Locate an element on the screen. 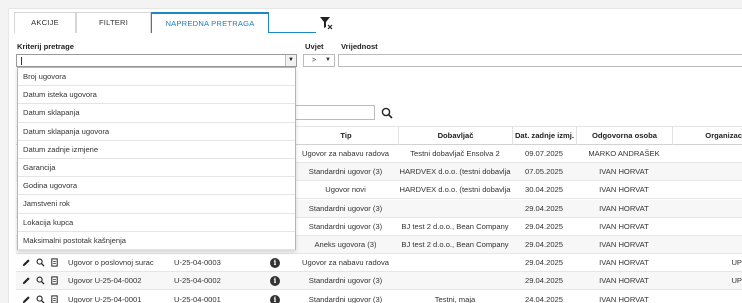 This screenshot has width=742, height=303. criteria-input: ▼ is located at coordinates (156, 60).